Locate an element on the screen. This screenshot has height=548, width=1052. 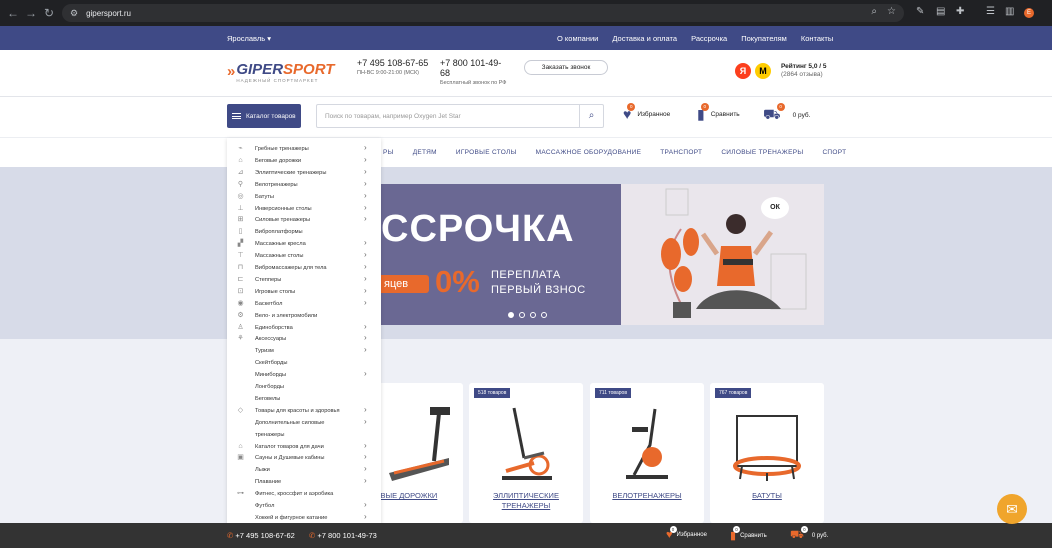
extension-translate-icon: ▤ is located at coordinates (940, 11).